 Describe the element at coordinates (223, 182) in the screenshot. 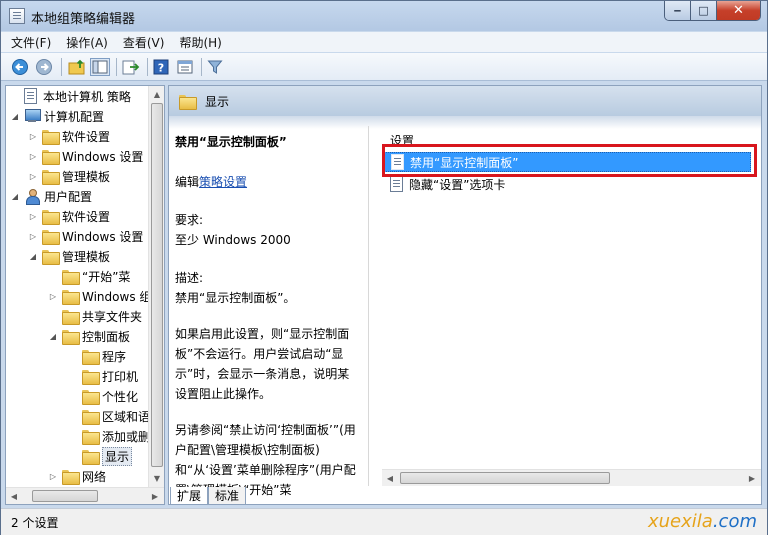

I see `edit-policy-link: 策略设置` at that location.